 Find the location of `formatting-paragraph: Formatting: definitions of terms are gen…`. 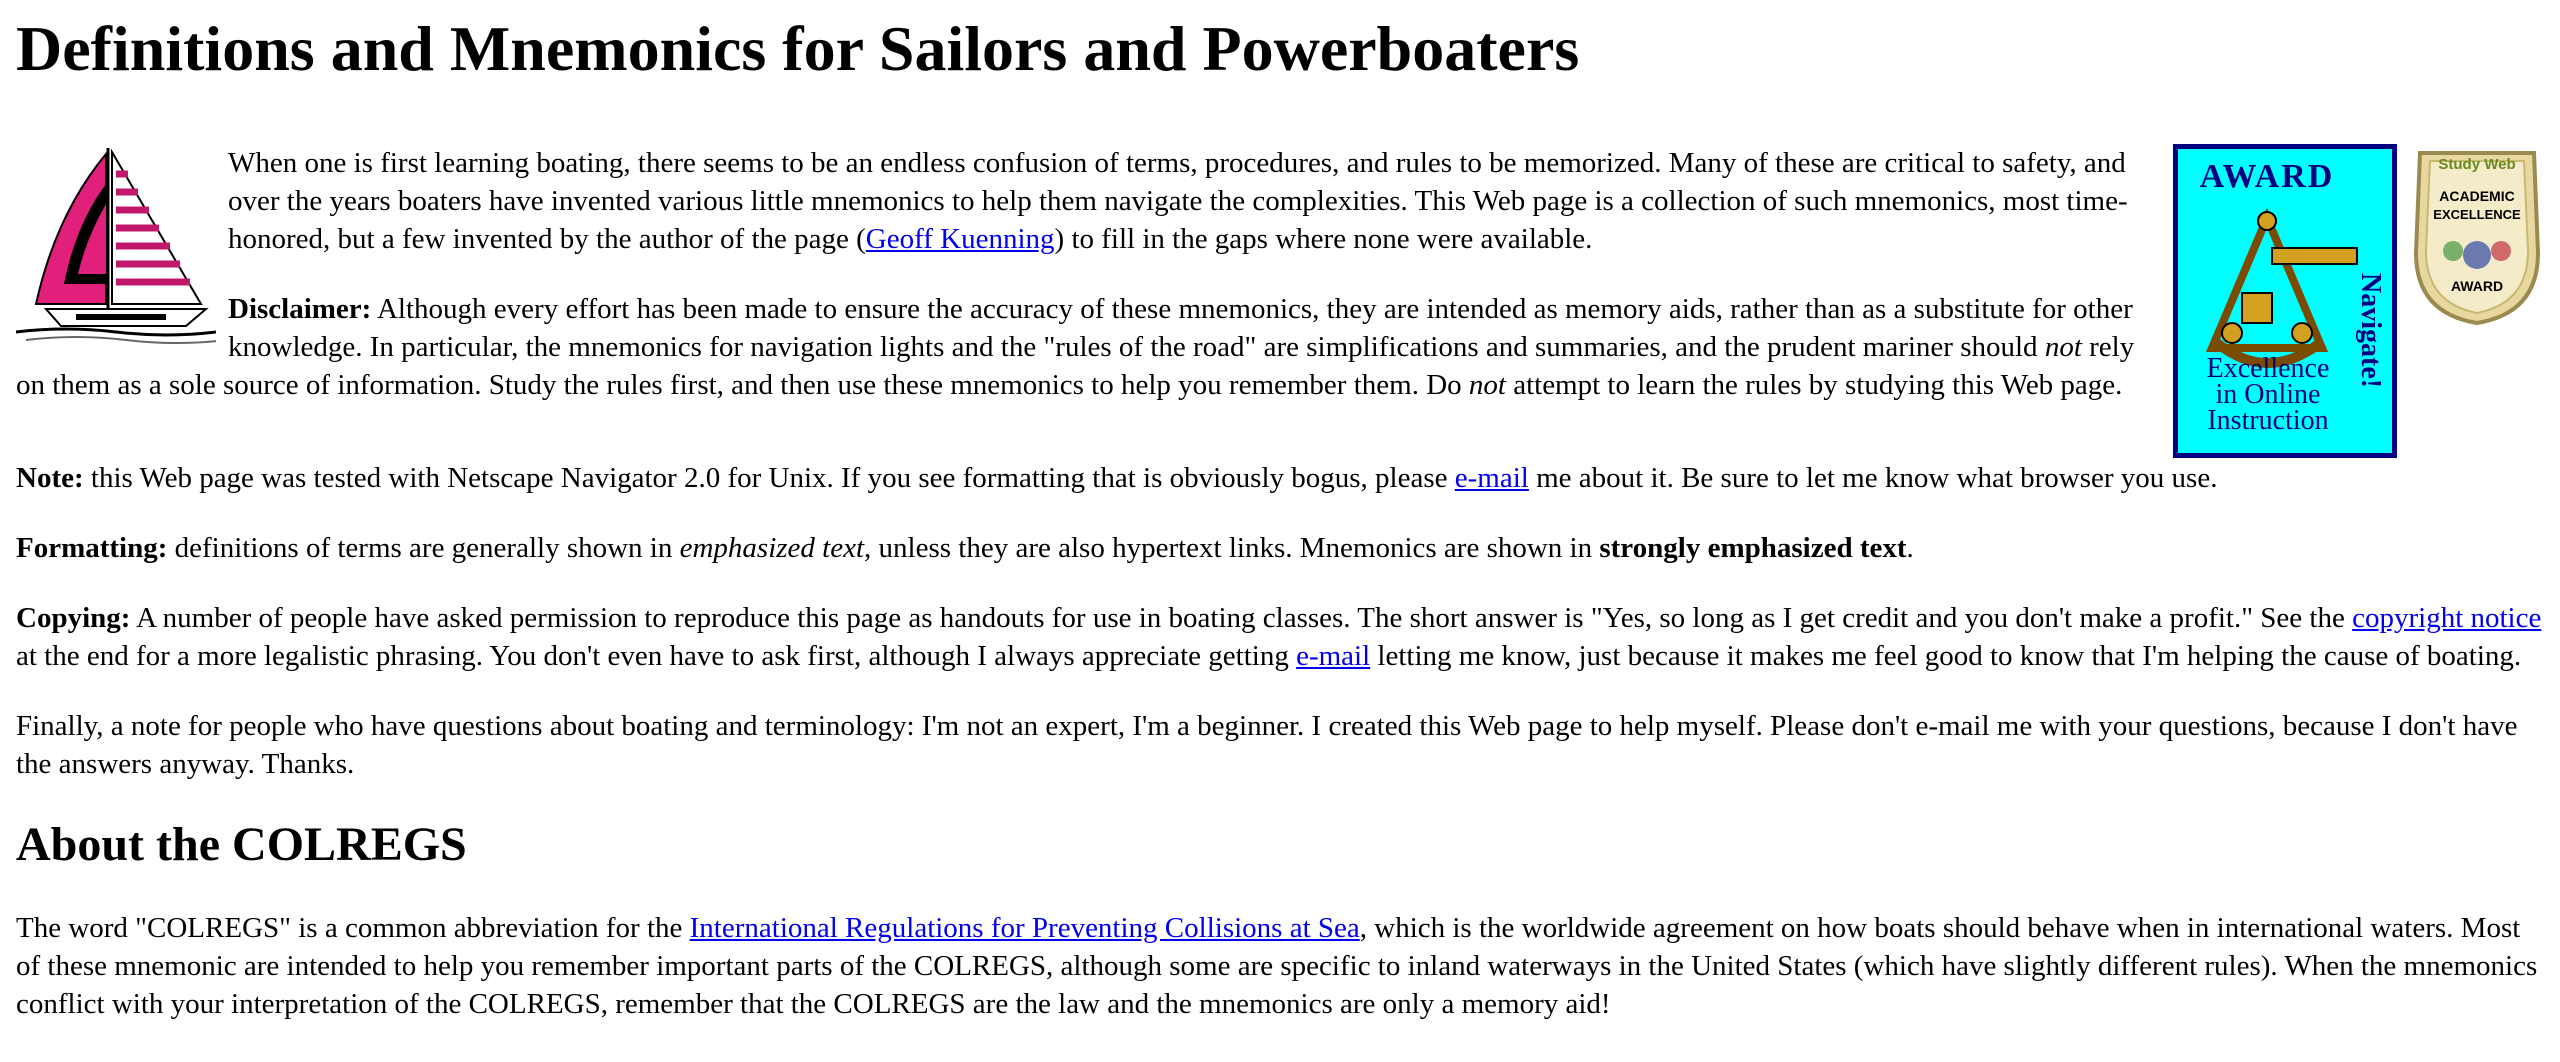

formatting-paragraph: Formatting: definitions of terms are gen… is located at coordinates (965, 548).